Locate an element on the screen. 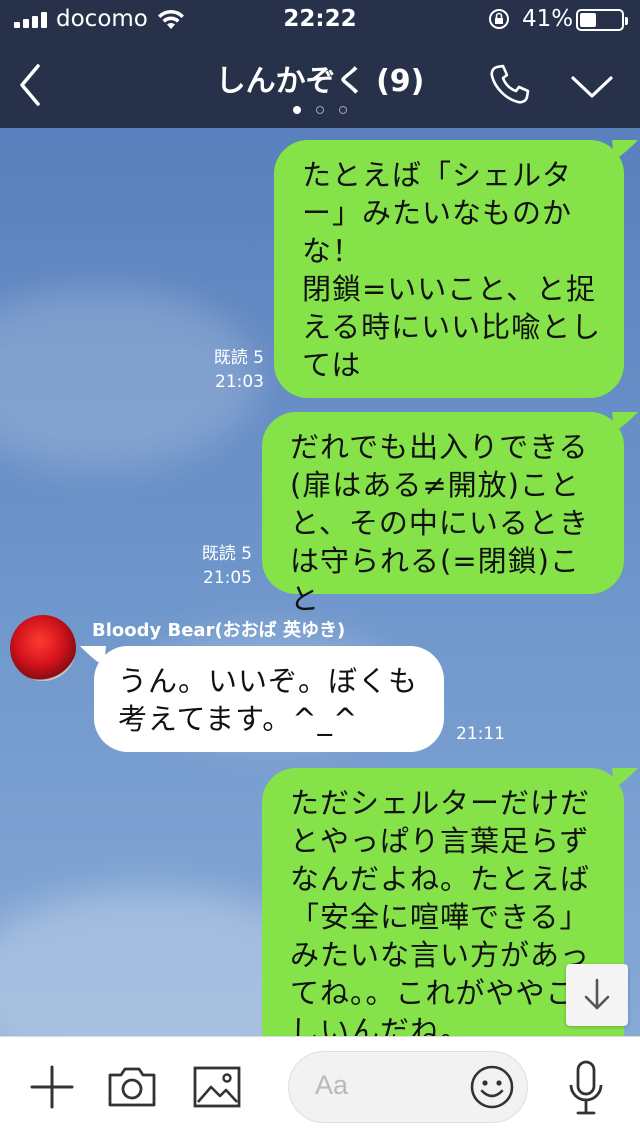 The height and width of the screenshot is (1136, 640). top-bar: docomo 22:22 41% しんかぞく (9) is located at coordinates (320, 64).